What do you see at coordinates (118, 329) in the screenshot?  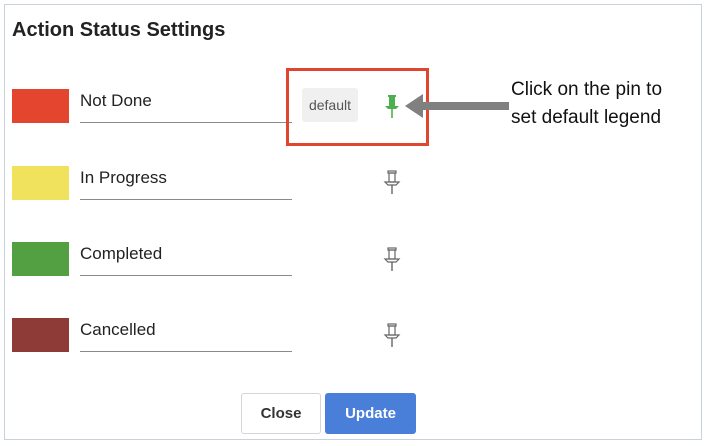 I see `status-name-text: Cancelled` at bounding box center [118, 329].